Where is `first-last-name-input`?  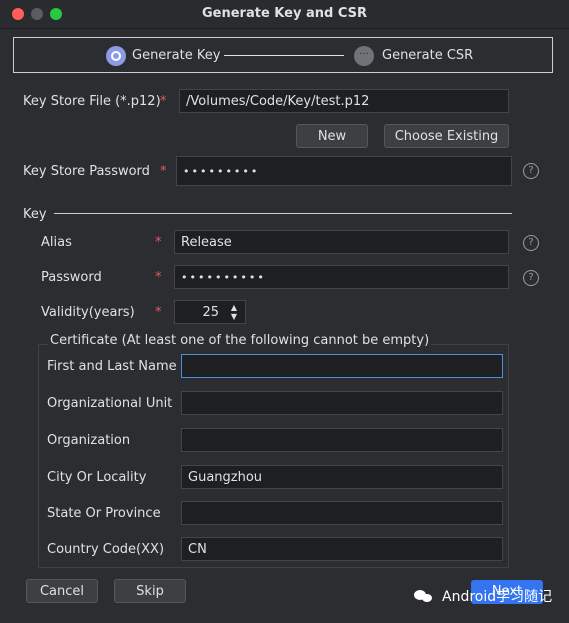 first-last-name-input is located at coordinates (342, 366).